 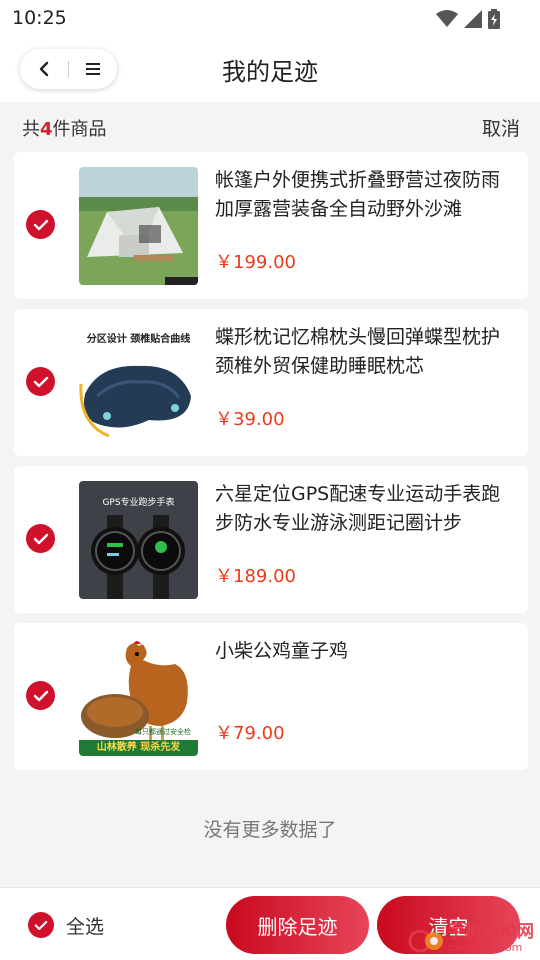 I want to click on cancel-button: 取消, so click(x=501, y=127).